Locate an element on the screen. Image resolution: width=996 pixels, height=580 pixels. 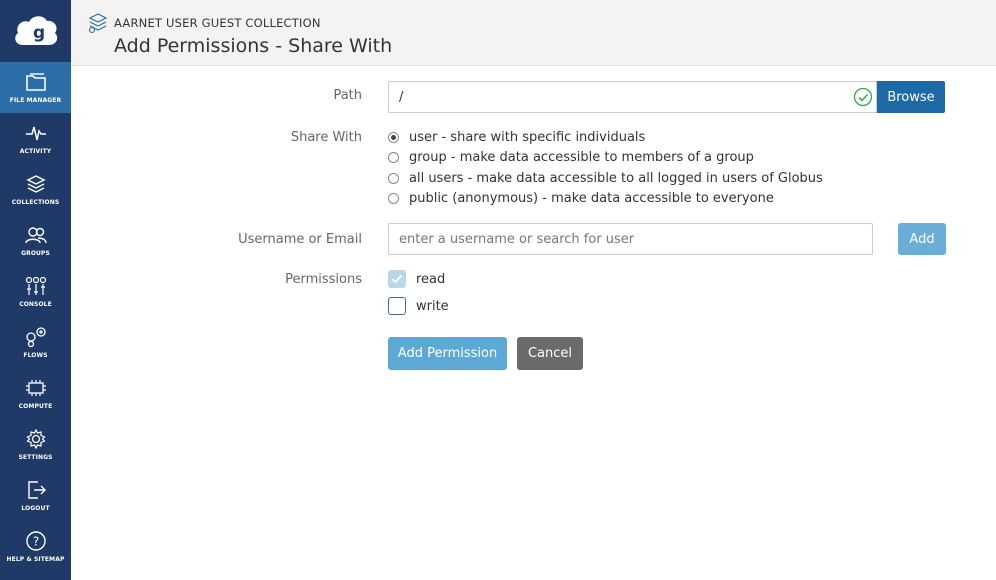
path-input is located at coordinates (619, 97).